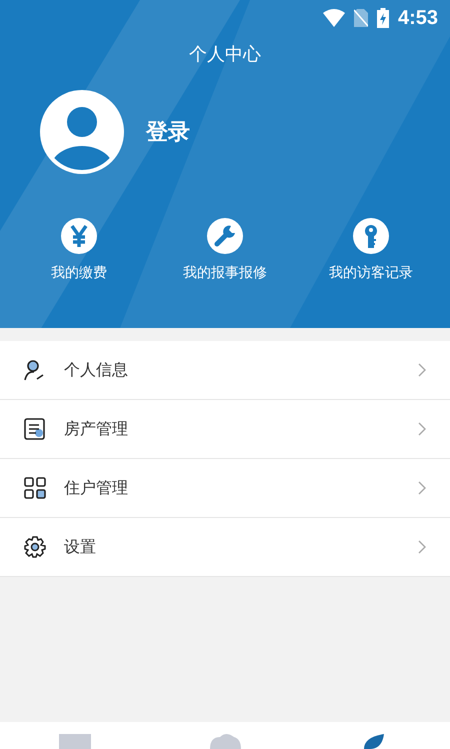 This screenshot has width=450, height=749. I want to click on screen-tab-icon, so click(75, 741).